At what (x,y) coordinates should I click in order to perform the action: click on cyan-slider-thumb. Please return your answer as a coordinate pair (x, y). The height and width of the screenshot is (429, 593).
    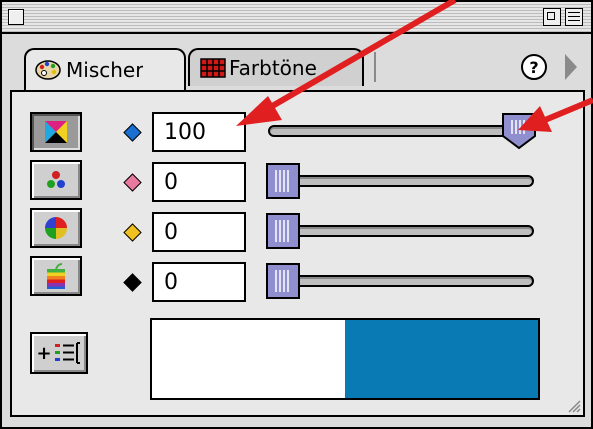
    Looking at the image, I should click on (519, 131).